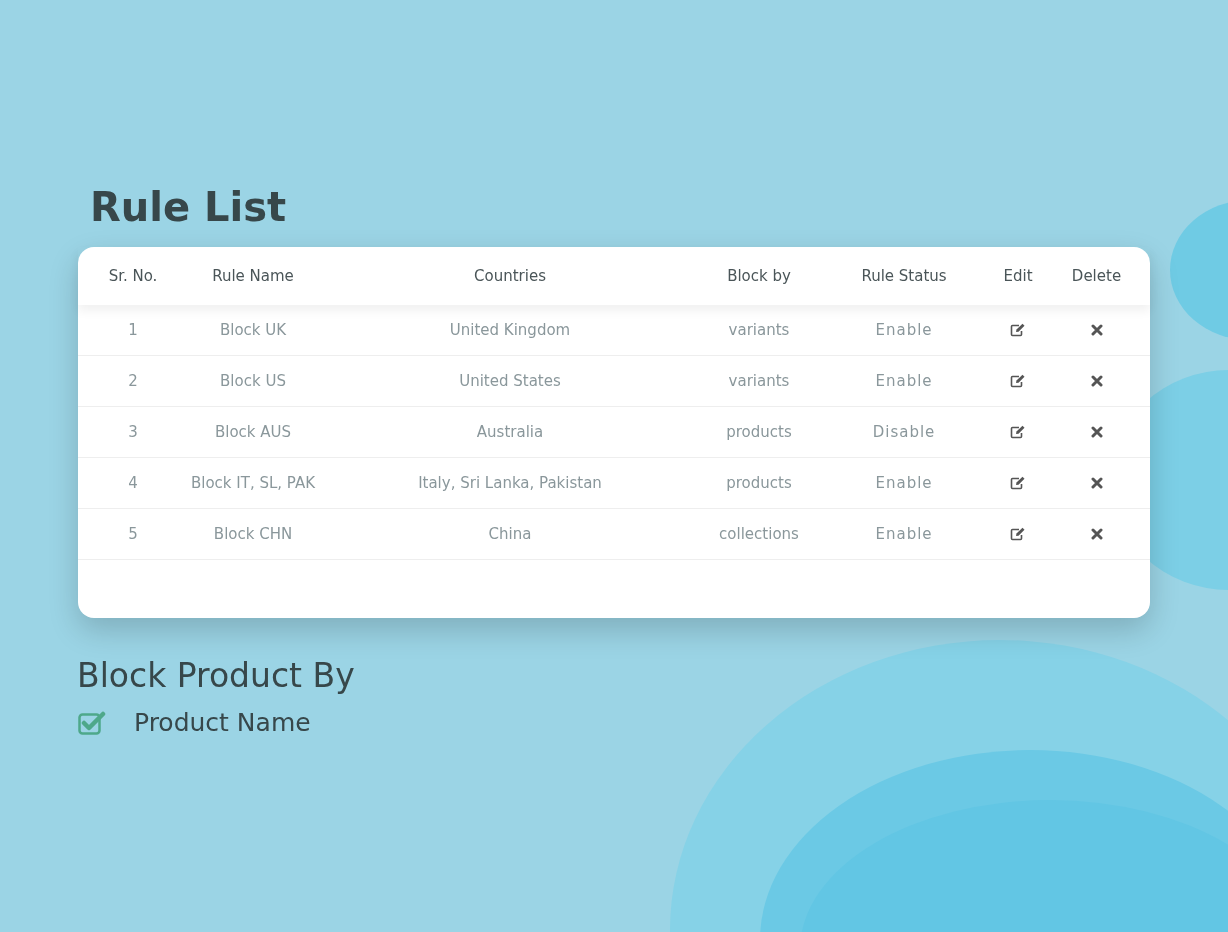 The width and height of the screenshot is (1228, 932). Describe the element at coordinates (510, 432) in the screenshot. I see `table-cell: Australia` at that location.